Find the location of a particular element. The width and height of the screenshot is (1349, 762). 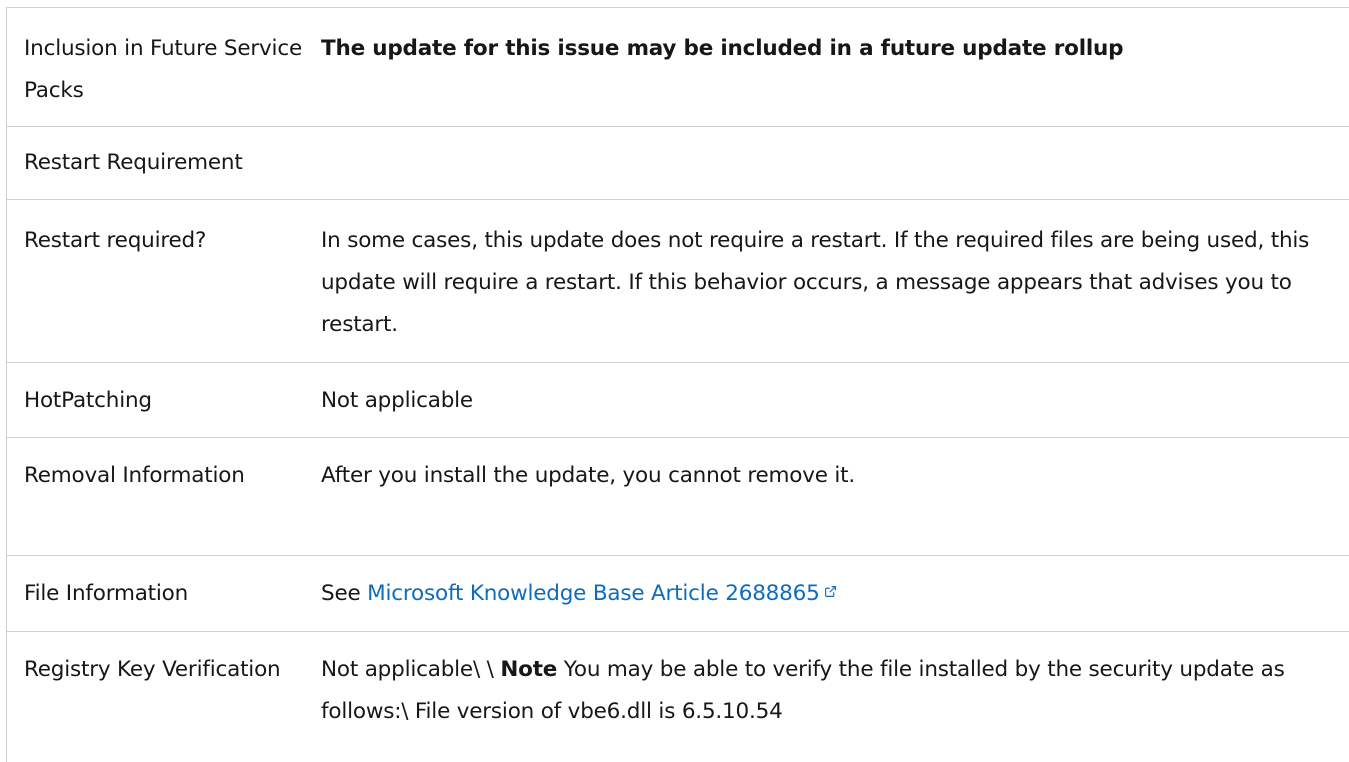

note-label: Note is located at coordinates (529, 669).